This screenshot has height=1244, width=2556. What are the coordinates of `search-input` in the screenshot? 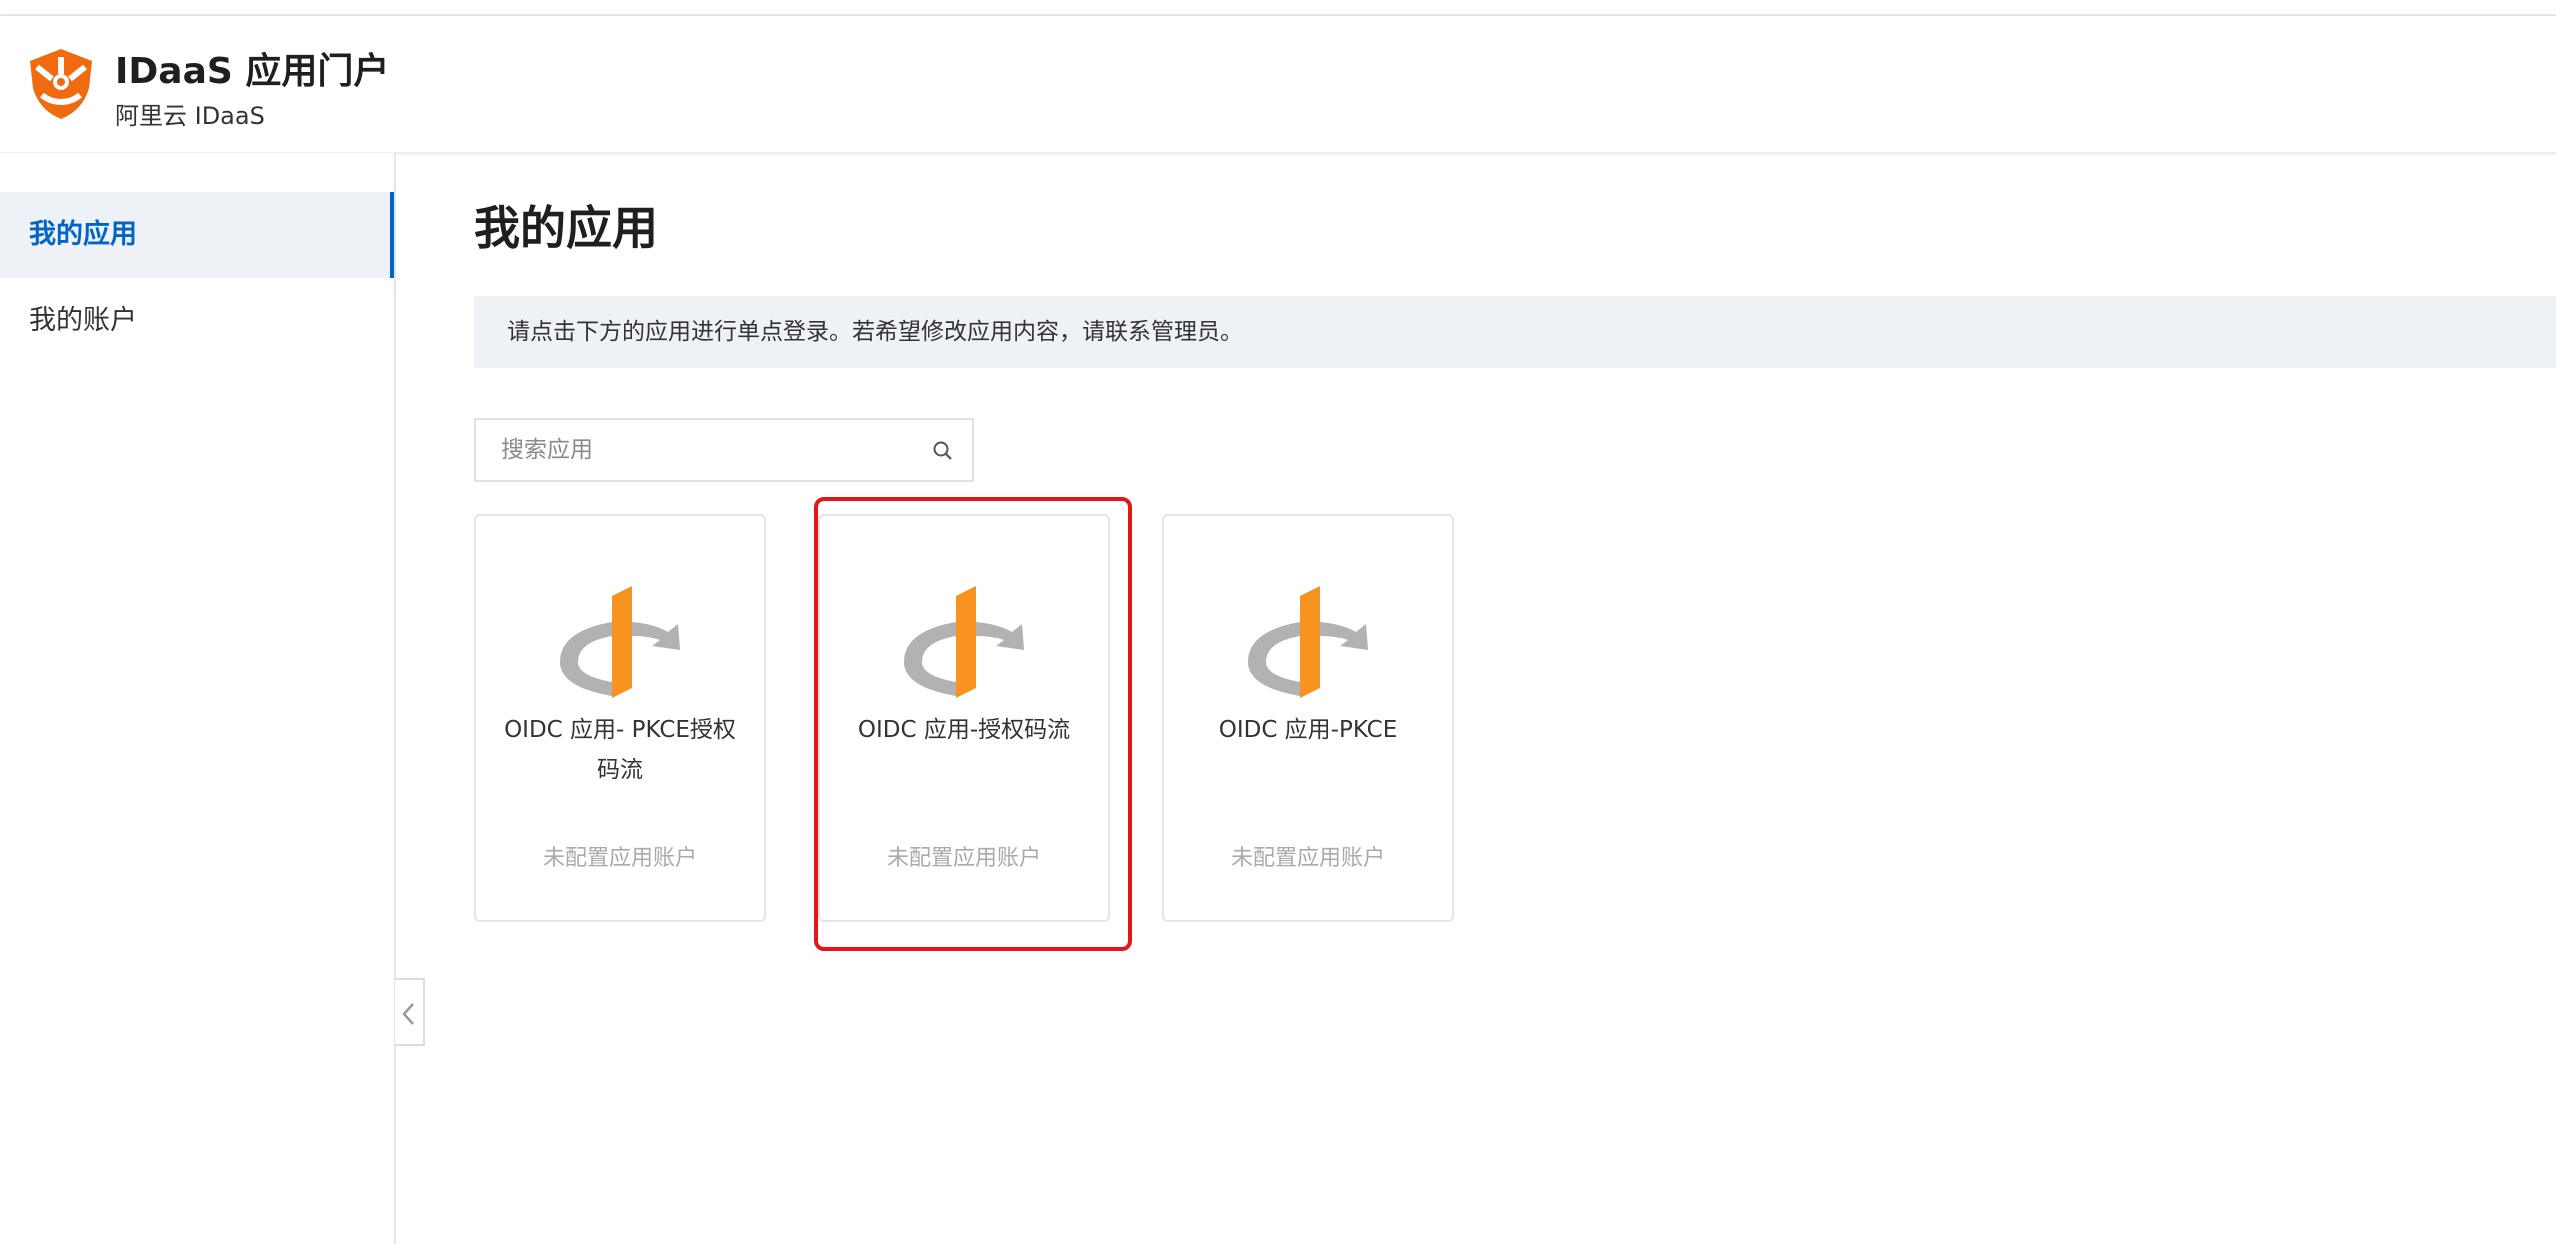 It's located at (696, 450).